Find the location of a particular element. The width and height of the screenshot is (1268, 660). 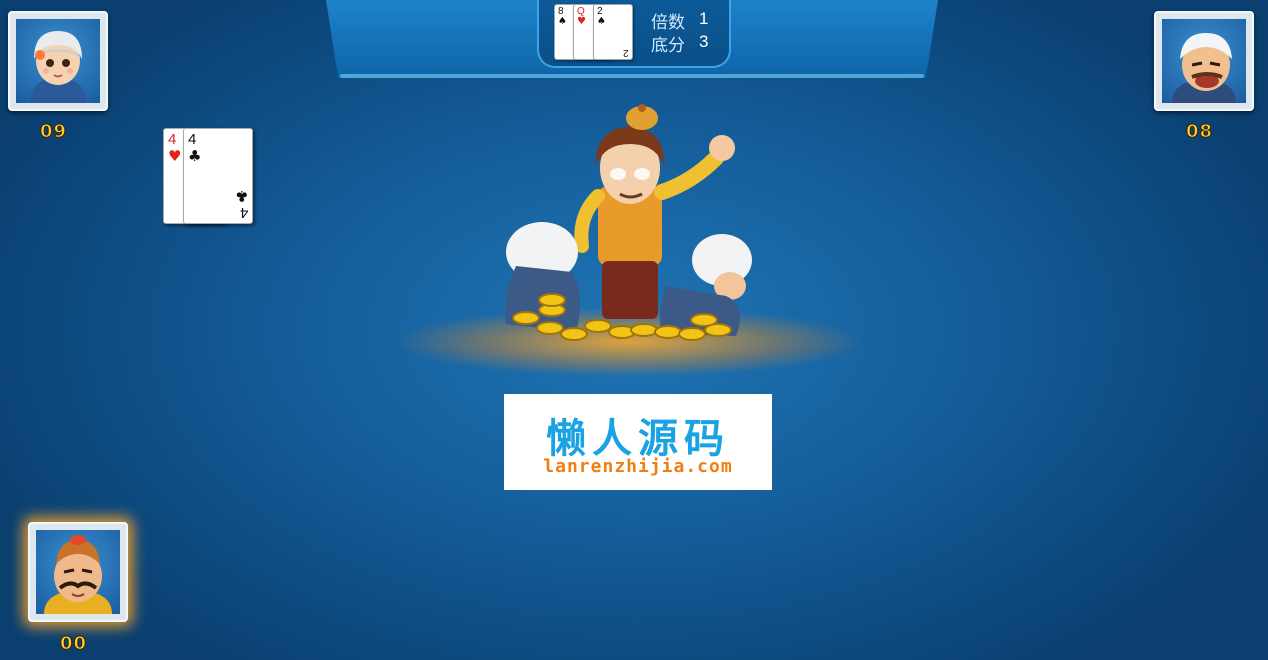

self-player-card-count: 00 is located at coordinates (73, 644).